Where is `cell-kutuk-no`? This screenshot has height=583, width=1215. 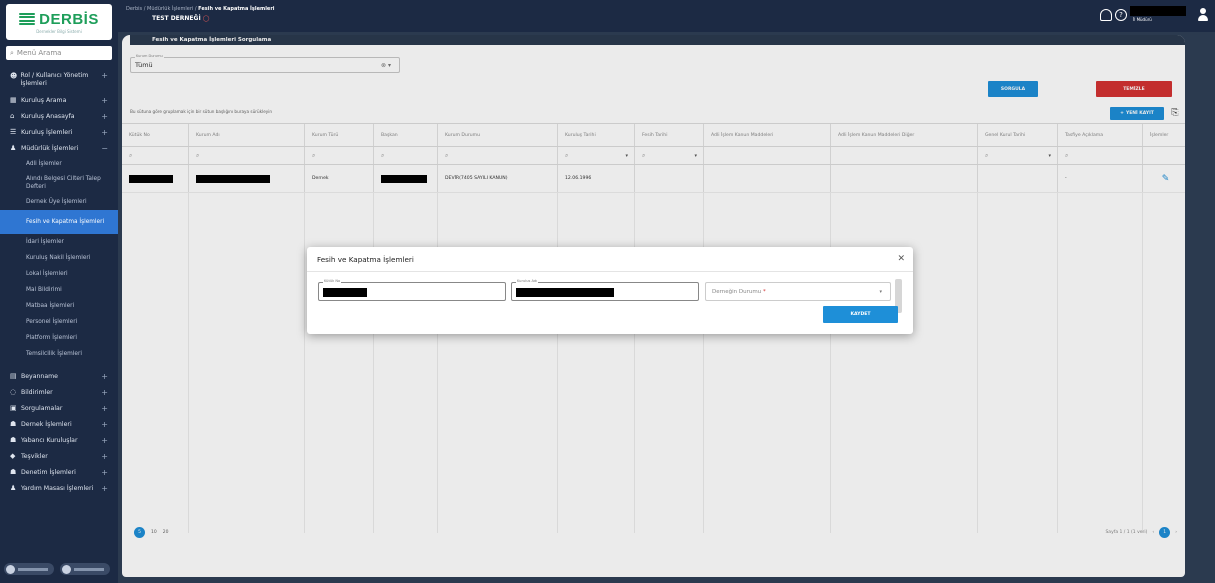
cell-kutuk-no is located at coordinates (155, 178).